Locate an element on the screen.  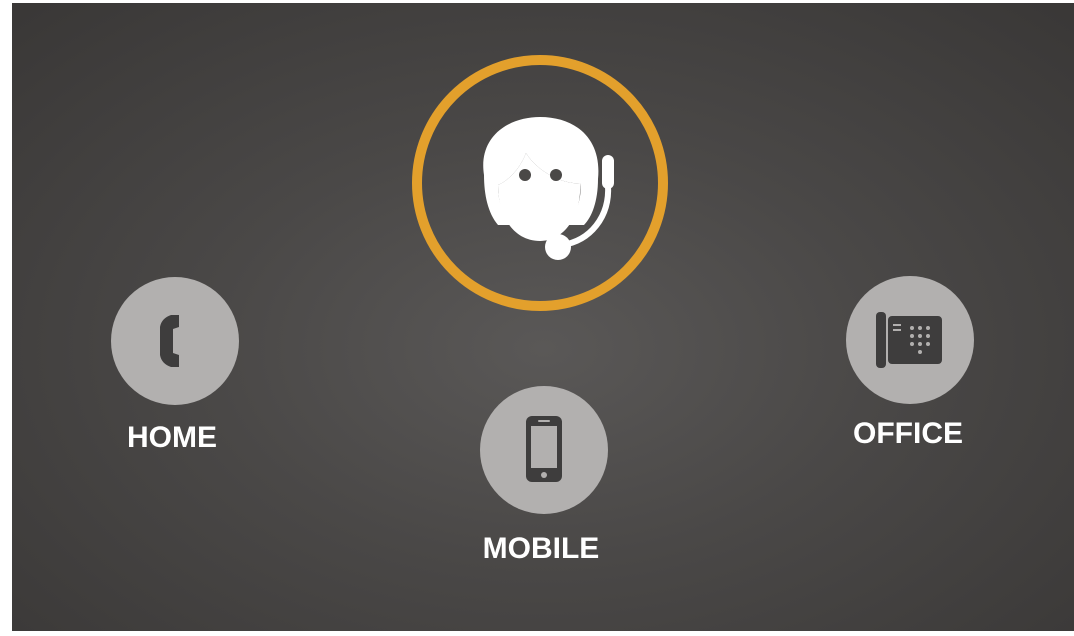
home-label: HOME is located at coordinates (172, 437).